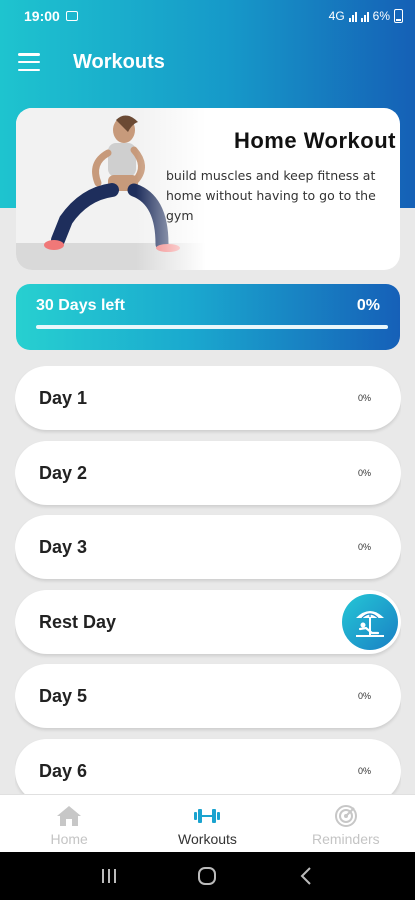 The width and height of the screenshot is (415, 900). Describe the element at coordinates (346, 816) in the screenshot. I see `reminder-icon` at that location.